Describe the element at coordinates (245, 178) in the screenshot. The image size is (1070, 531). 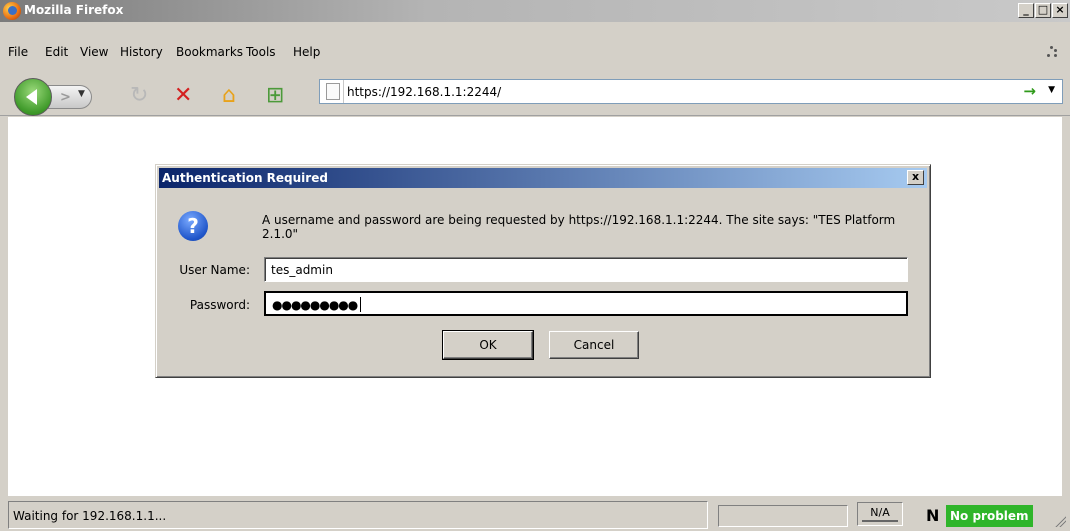
I see `dialog-title: Authentication Required` at that location.